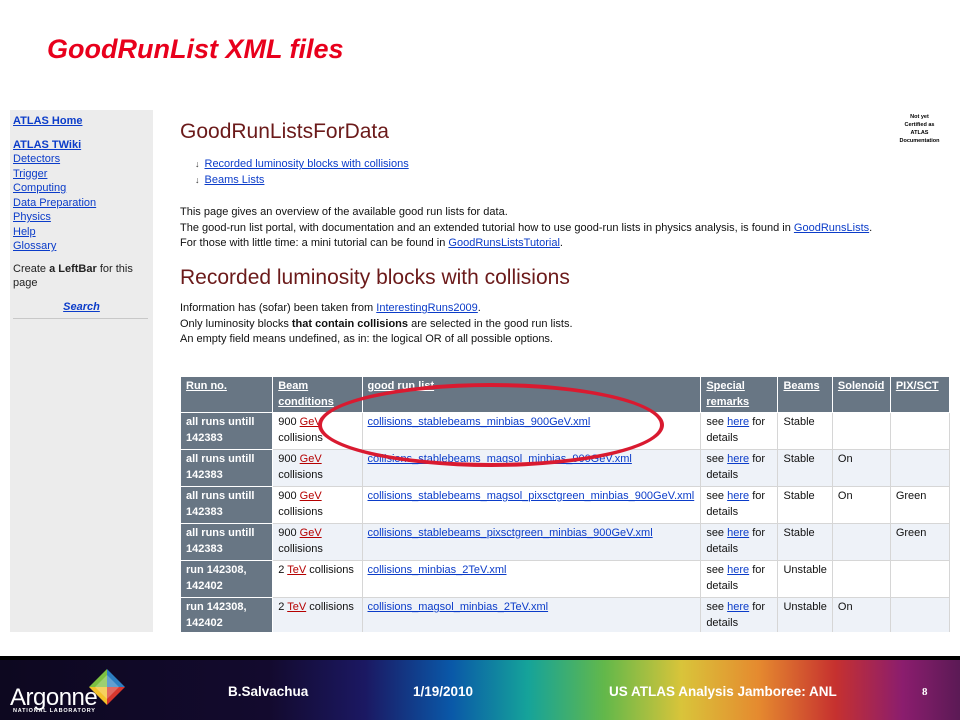 The width and height of the screenshot is (960, 720). I want to click on sidebar-link-atlas-twiki: ATLAS TWiki, so click(47, 145).